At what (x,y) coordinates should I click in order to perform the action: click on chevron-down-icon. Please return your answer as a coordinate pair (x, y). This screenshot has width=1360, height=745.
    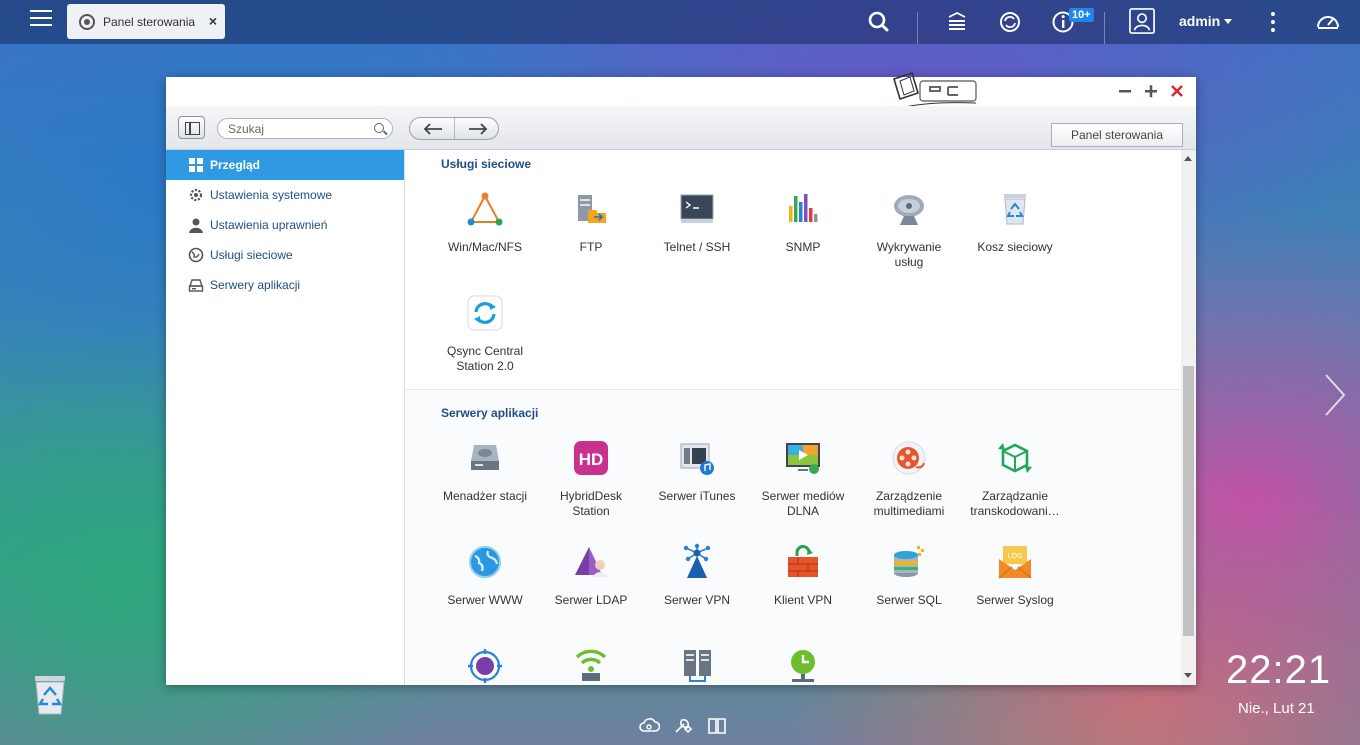
    Looking at the image, I should click on (1228, 21).